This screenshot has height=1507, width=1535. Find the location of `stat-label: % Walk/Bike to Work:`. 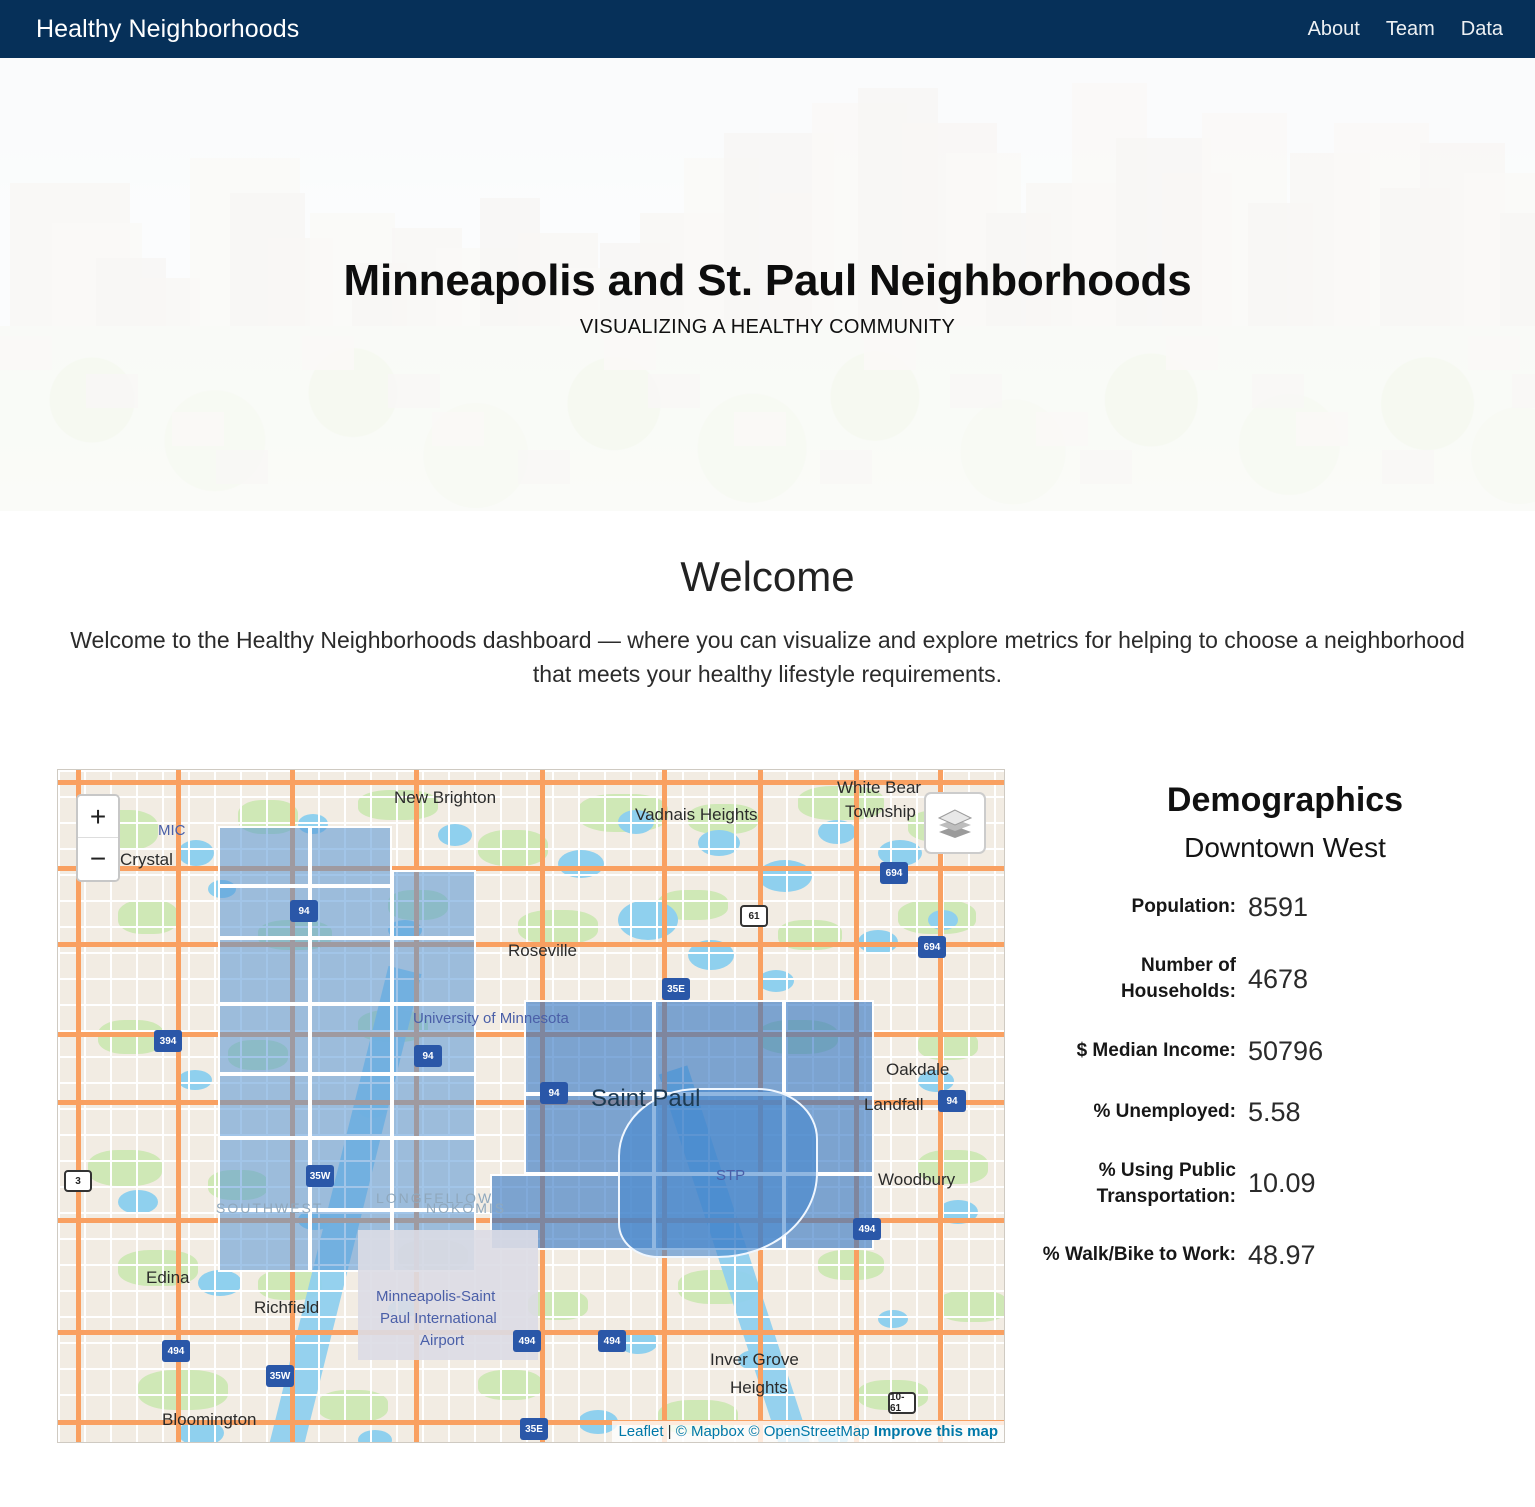

stat-label: % Walk/Bike to Work: is located at coordinates (1139, 1255).